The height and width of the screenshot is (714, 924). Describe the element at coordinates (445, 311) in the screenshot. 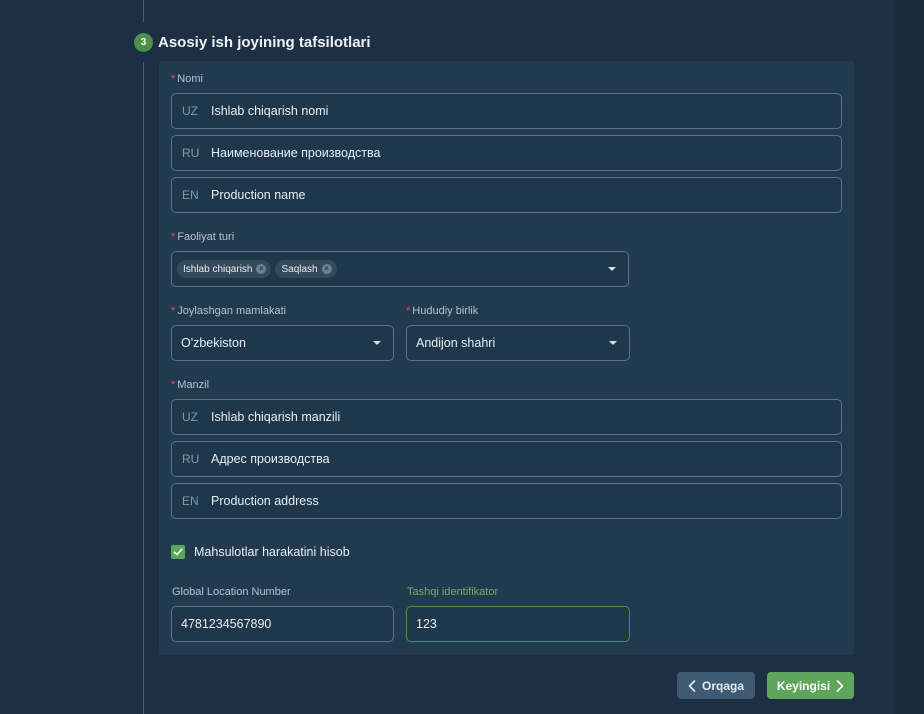

I see `region-label-text: Hududiy birlik` at that location.